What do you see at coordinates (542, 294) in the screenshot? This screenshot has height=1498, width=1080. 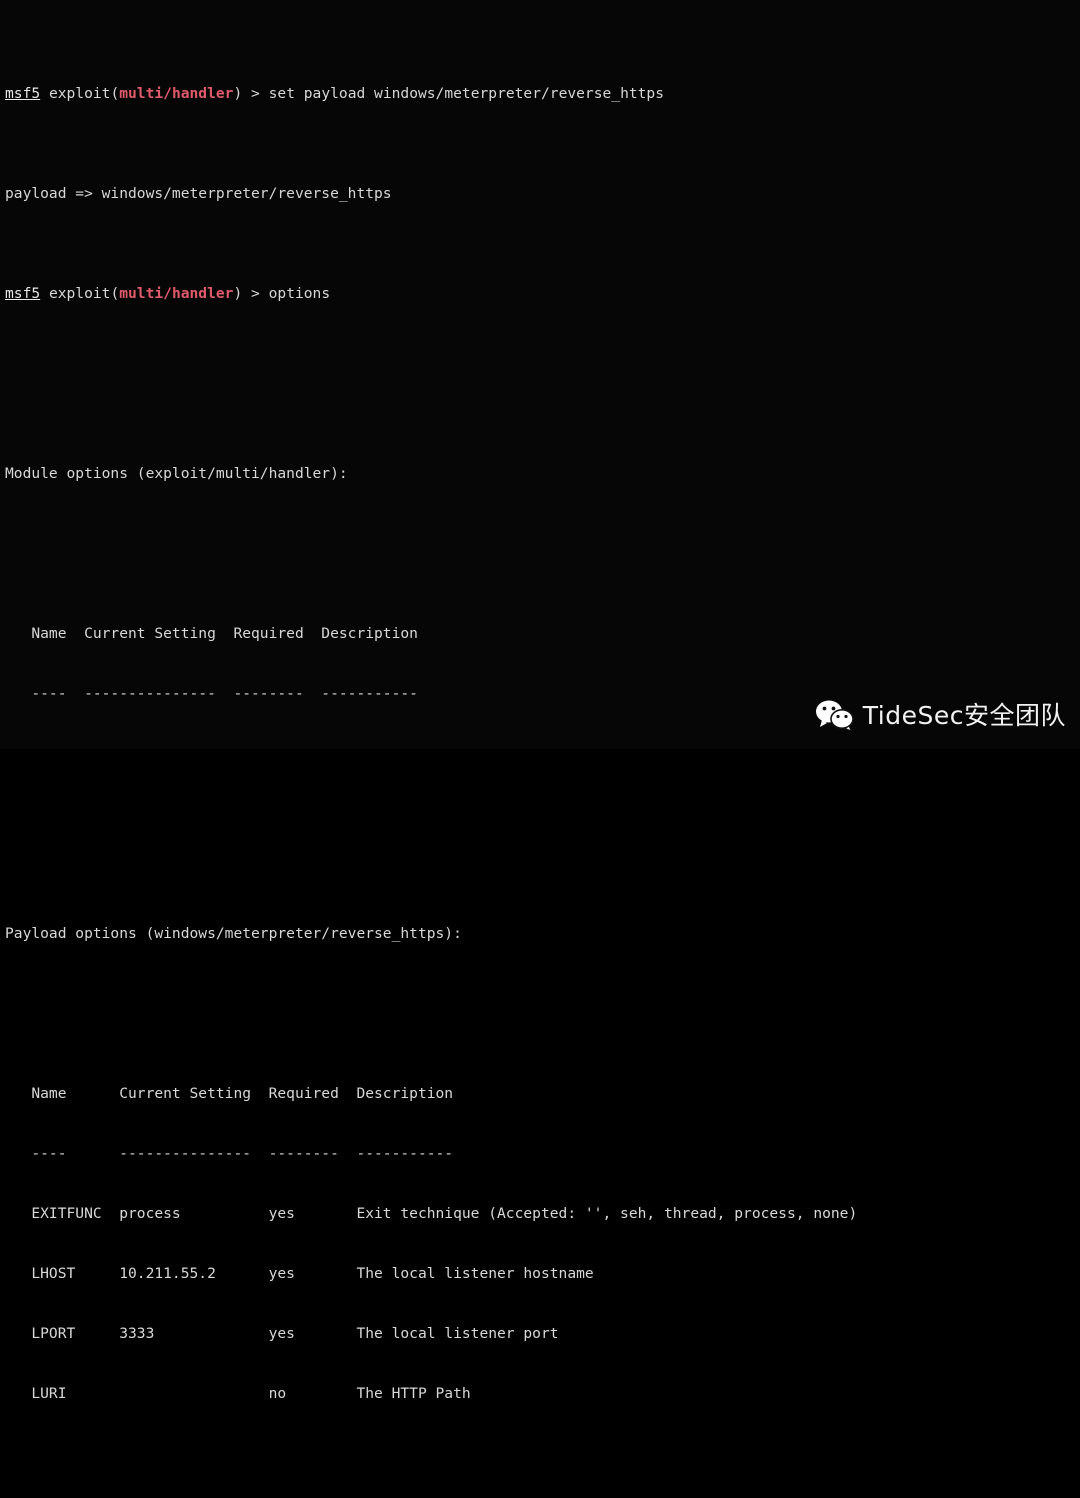 I see `terminal-line-options: msf5 exploit(multi/handler) > options` at bounding box center [542, 294].